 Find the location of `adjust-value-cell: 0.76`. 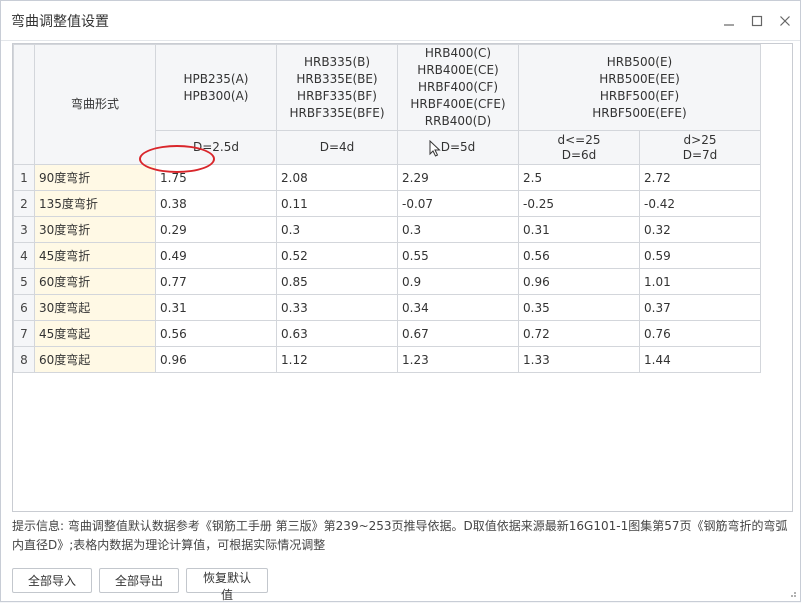

adjust-value-cell: 0.76 is located at coordinates (700, 333).